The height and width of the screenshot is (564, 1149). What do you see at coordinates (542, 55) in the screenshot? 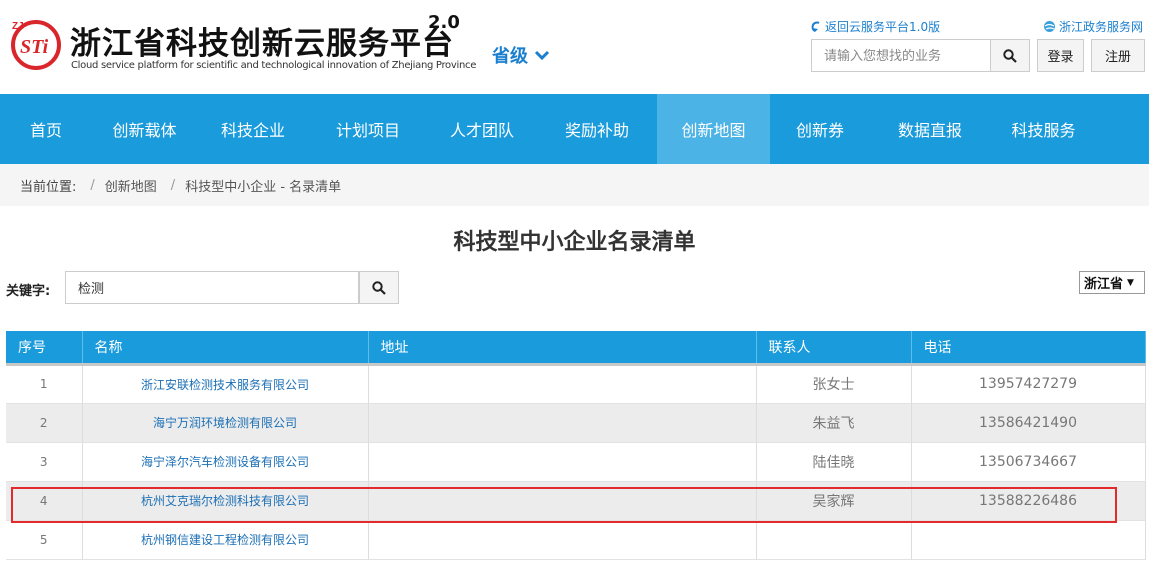
I see `chevron-down-icon` at bounding box center [542, 55].